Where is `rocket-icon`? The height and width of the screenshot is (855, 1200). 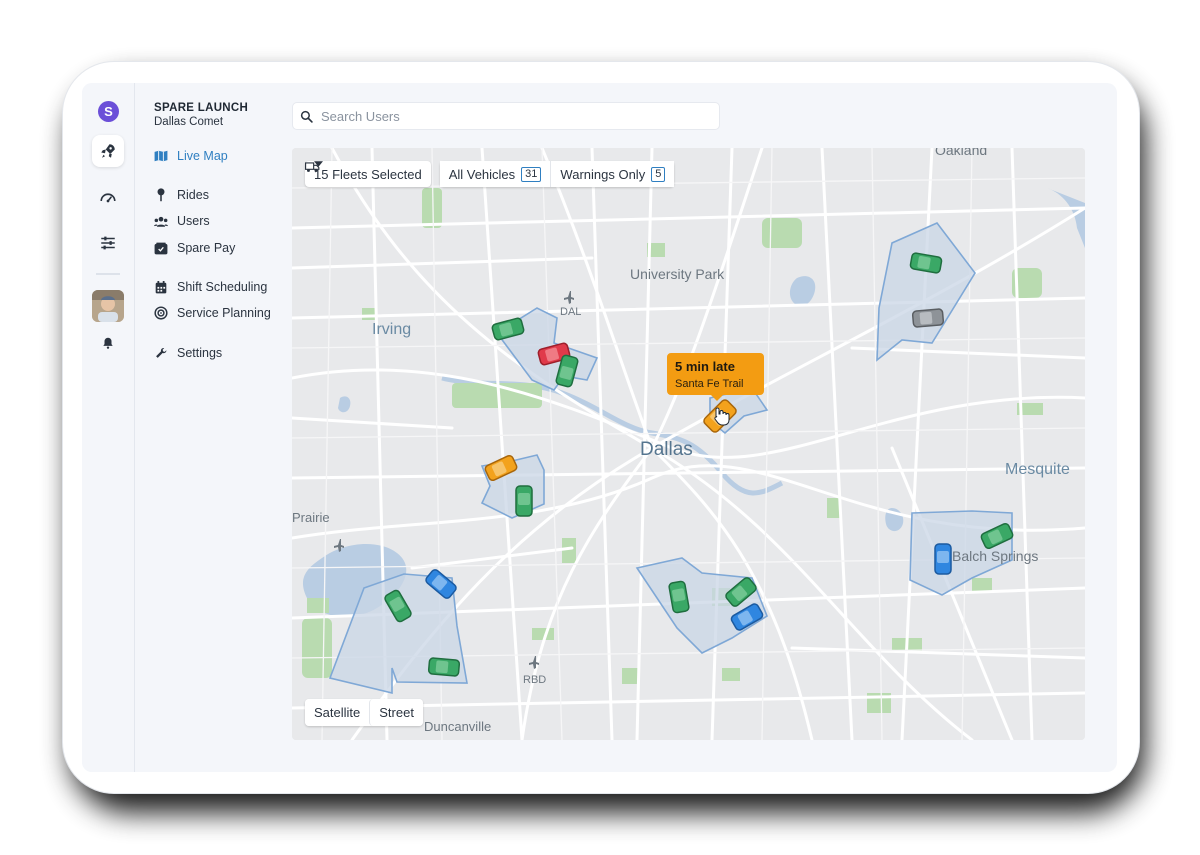
rocket-icon is located at coordinates (108, 151).